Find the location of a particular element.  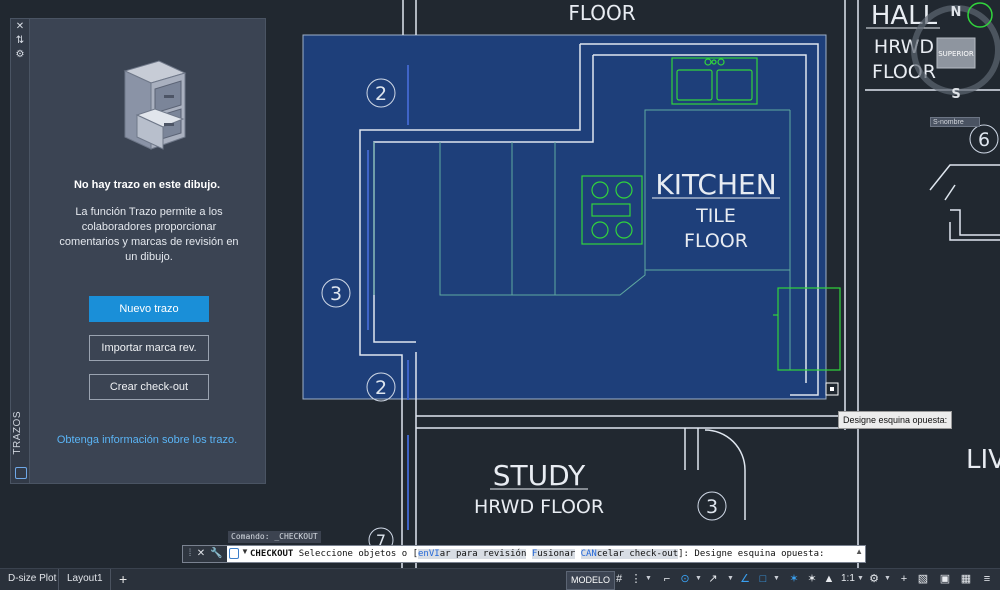

close-icon: ✕ is located at coordinates (20, 27).